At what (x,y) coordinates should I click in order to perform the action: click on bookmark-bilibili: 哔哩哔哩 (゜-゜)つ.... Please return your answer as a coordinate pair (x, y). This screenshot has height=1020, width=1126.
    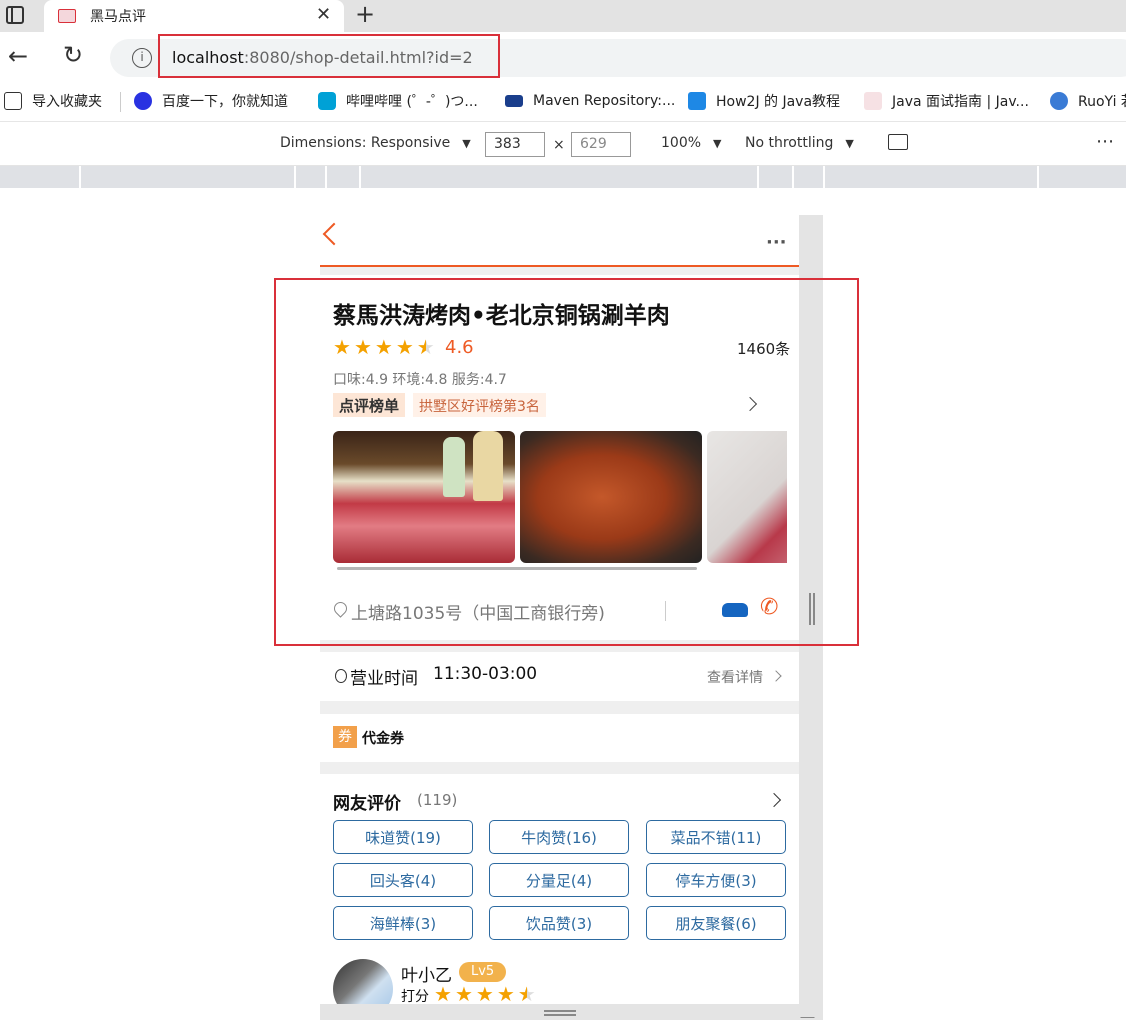
    Looking at the image, I should click on (398, 101).